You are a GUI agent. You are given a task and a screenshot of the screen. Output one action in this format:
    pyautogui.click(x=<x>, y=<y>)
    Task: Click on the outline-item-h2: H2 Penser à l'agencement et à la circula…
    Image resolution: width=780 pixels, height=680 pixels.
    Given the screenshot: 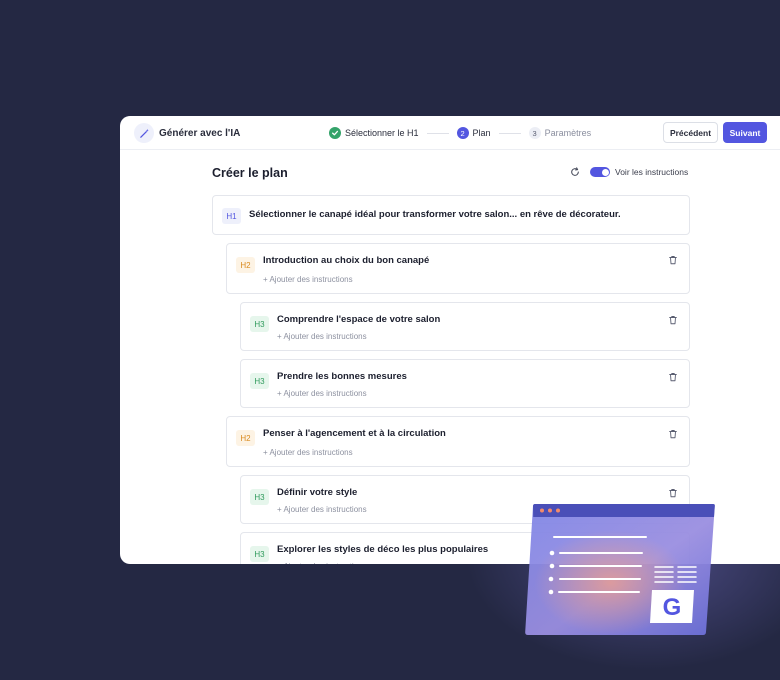 What is the action you would take?
    pyautogui.click(x=458, y=441)
    